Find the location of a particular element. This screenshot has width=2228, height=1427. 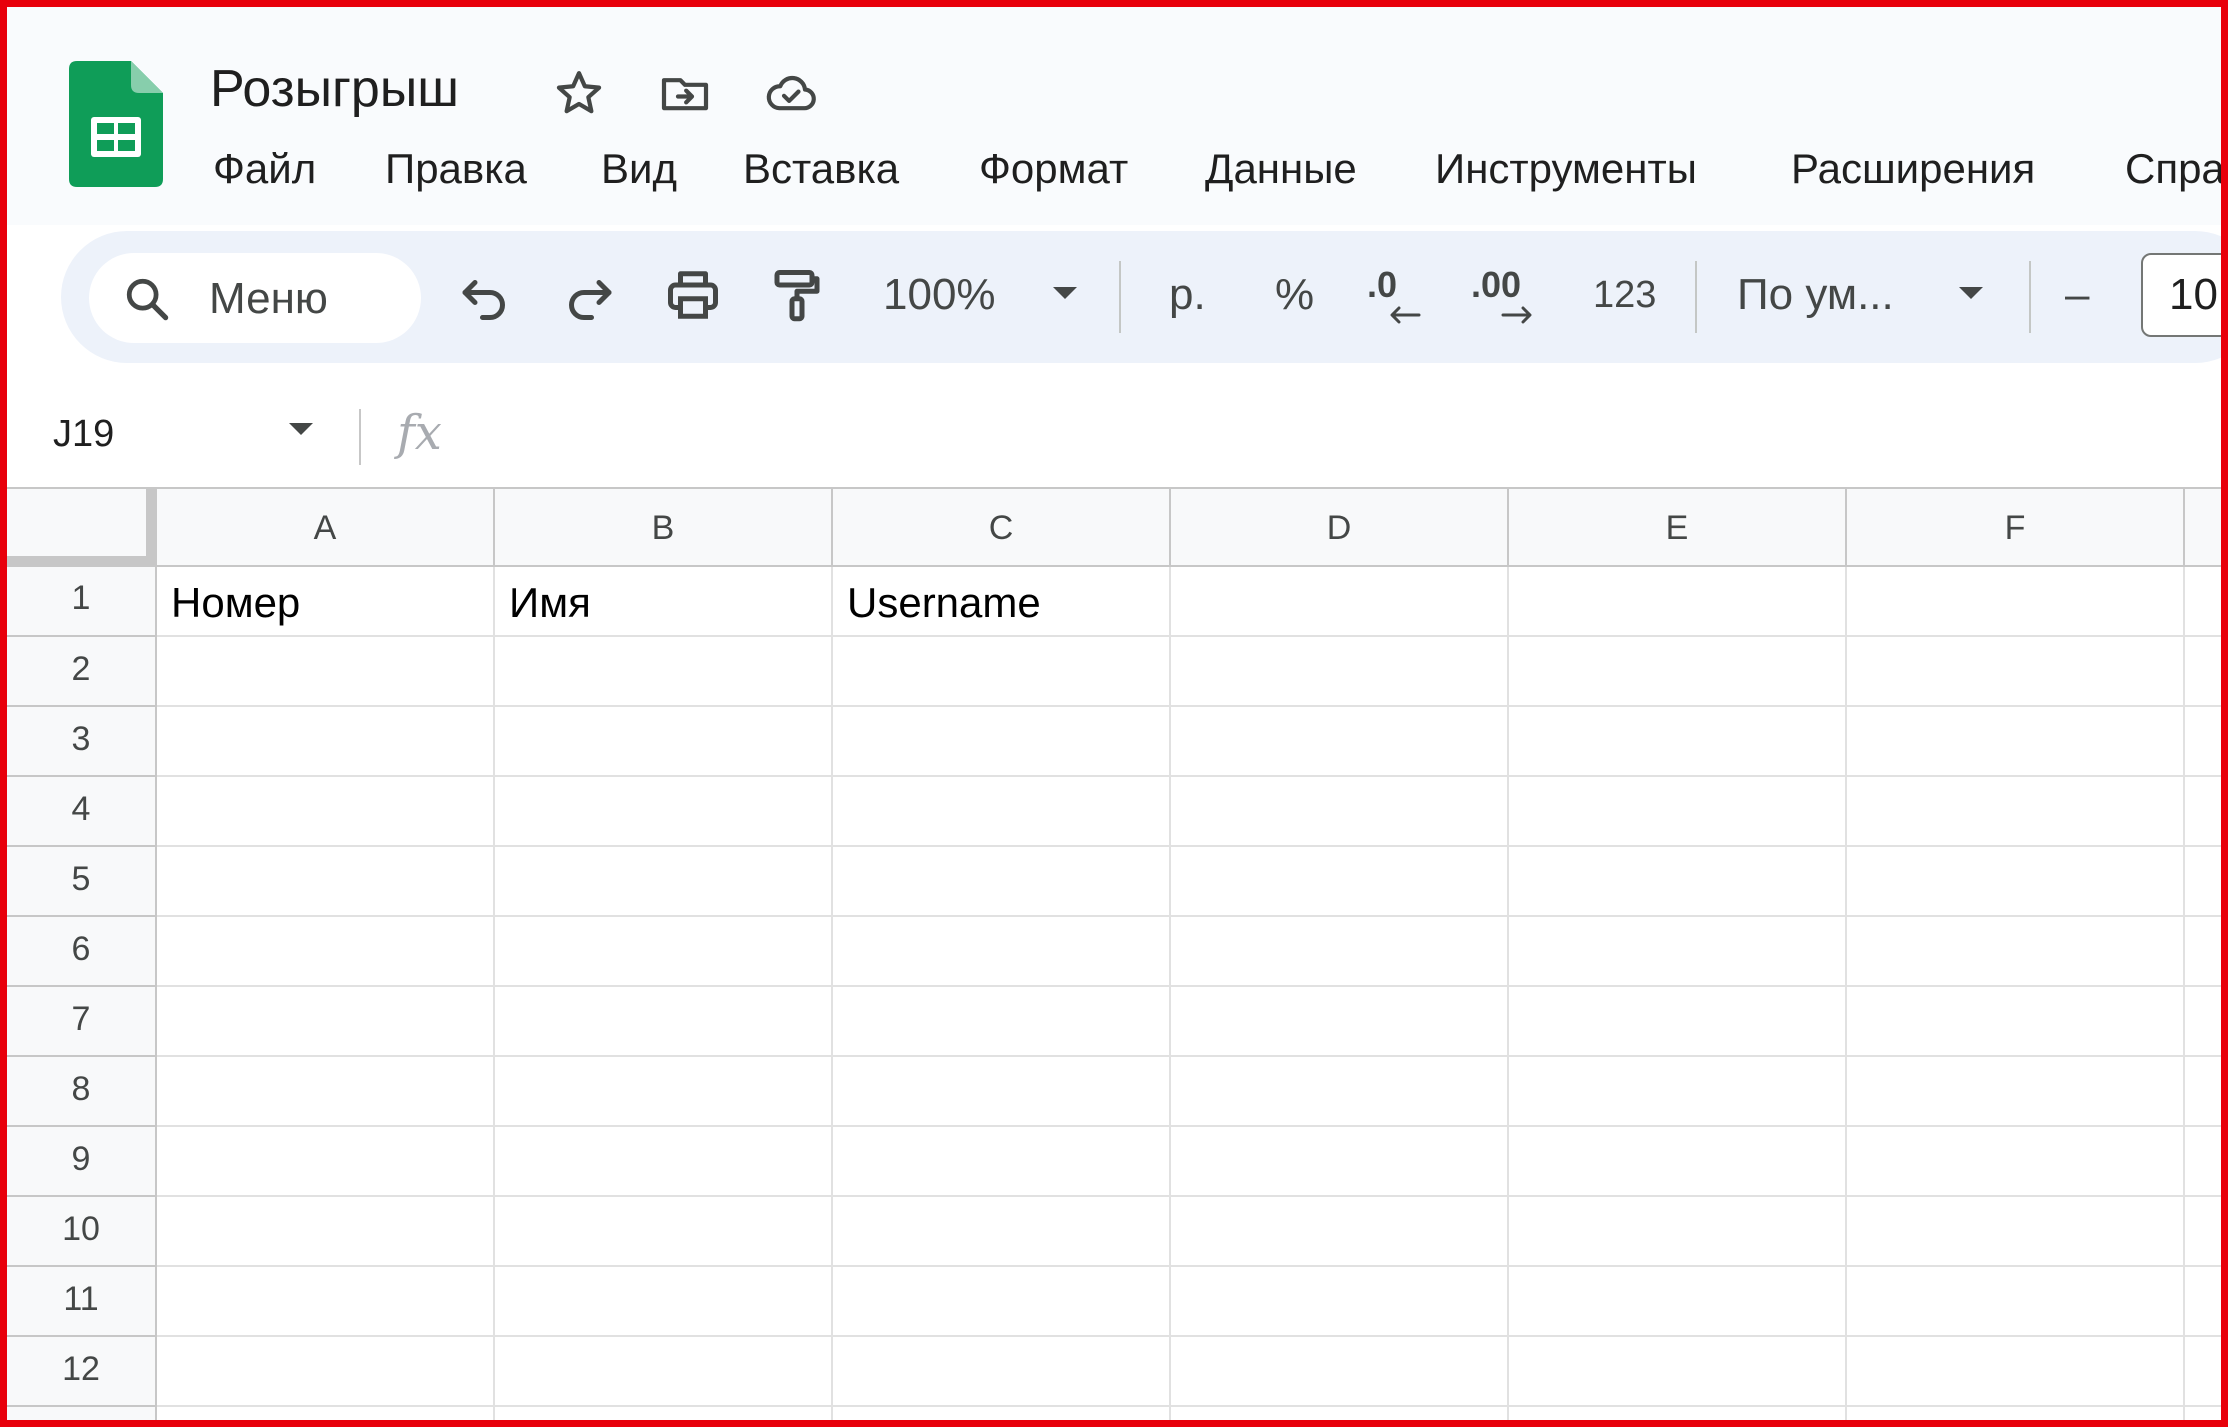

cell-next9 is located at coordinates (2203, 1162).